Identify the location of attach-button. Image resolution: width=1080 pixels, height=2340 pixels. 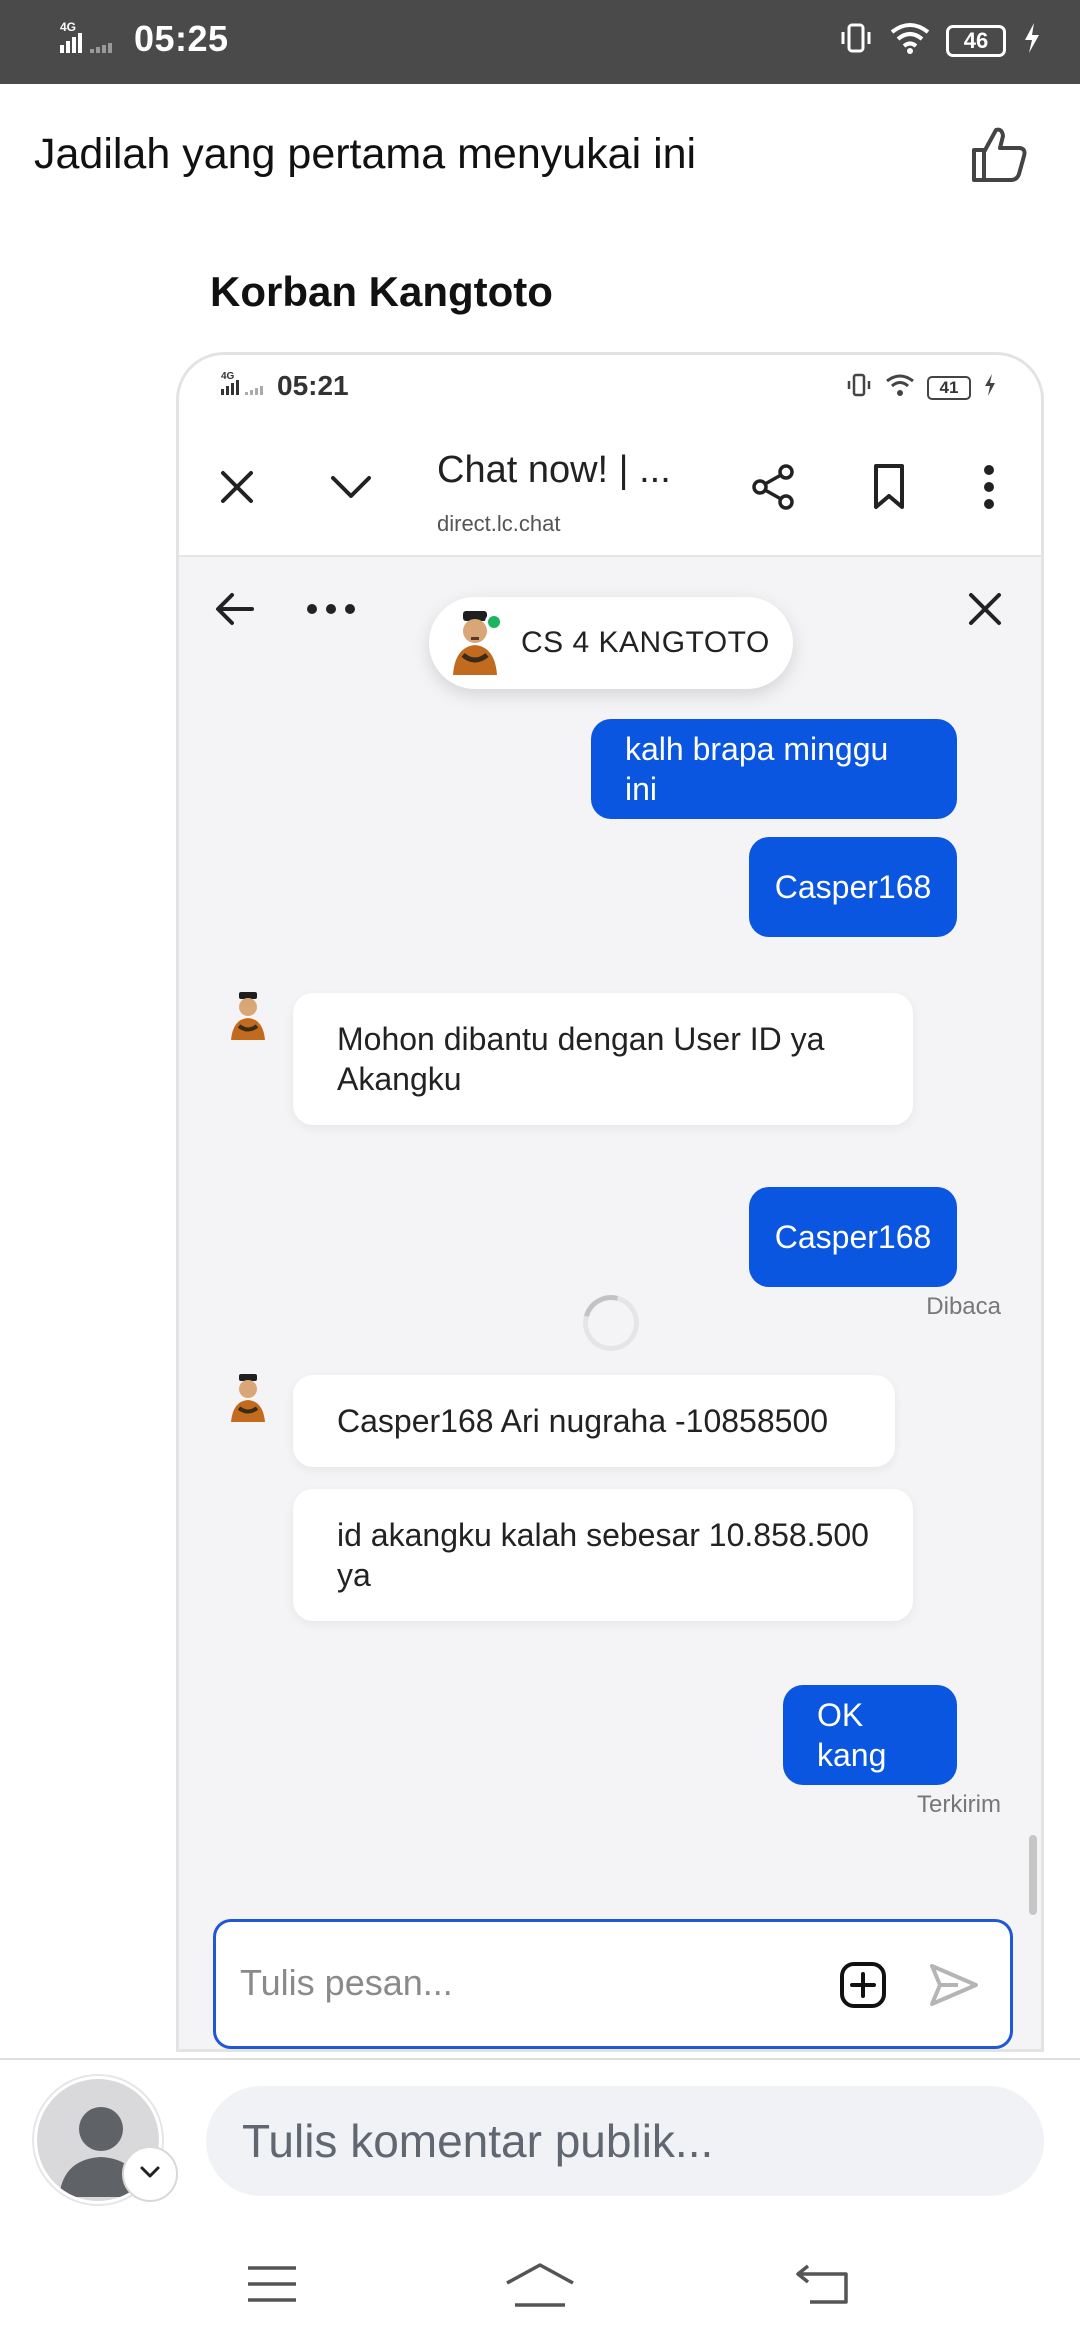
(863, 1987).